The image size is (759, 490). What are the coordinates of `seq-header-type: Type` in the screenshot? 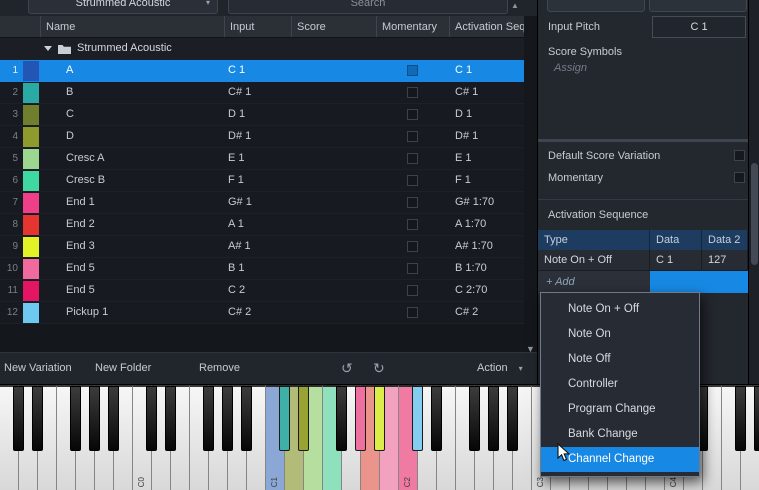 It's located at (594, 240).